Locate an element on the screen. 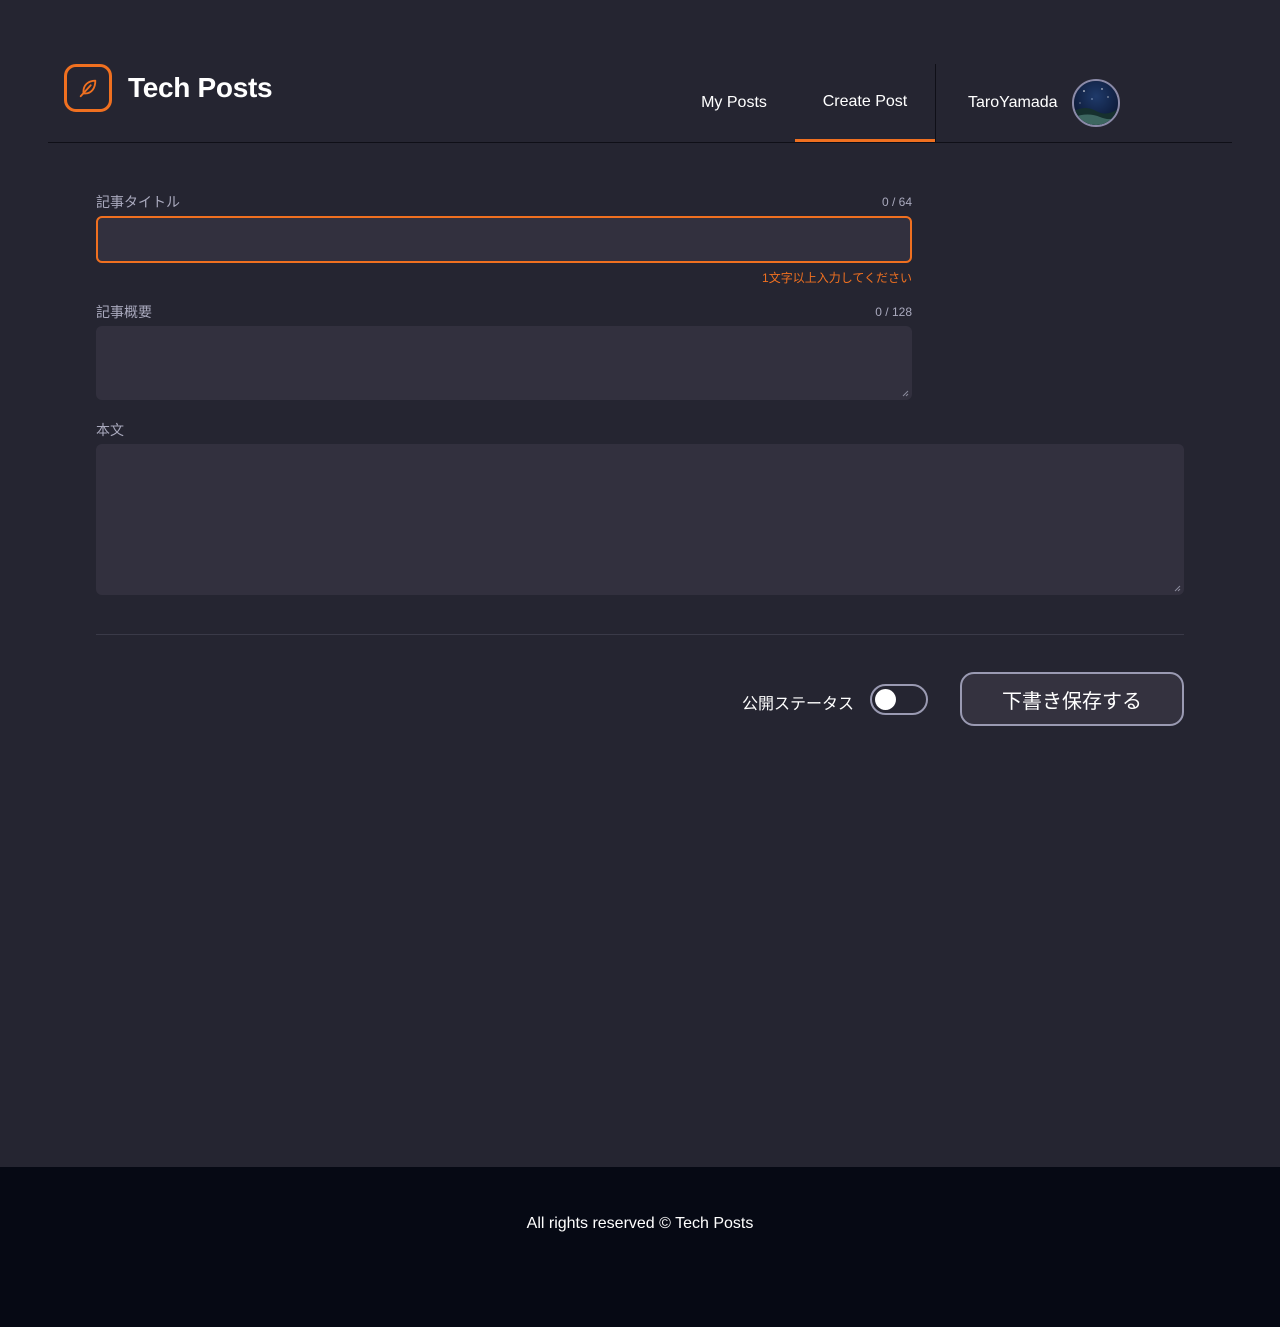 This screenshot has height=1327, width=1280. summary-label: 記事概要 is located at coordinates (124, 312).